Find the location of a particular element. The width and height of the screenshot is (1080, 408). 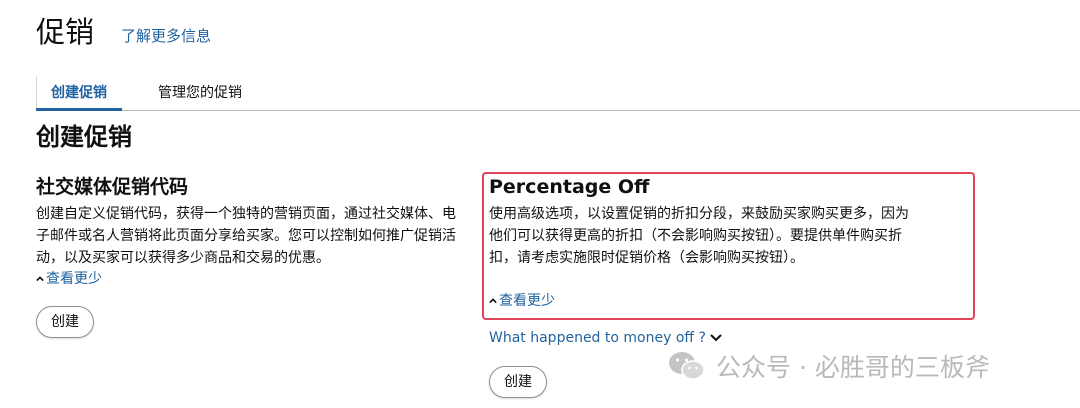

tab-create-promotion: 创建促销 is located at coordinates (79, 93).